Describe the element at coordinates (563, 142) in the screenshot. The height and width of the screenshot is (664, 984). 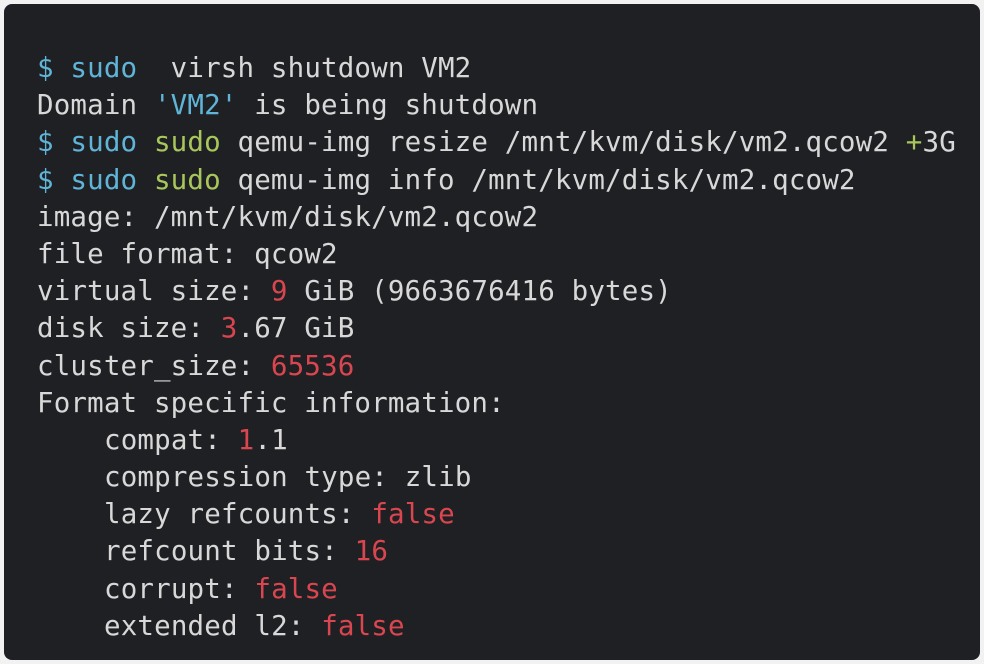
I see `token-text: qemu-img resize /mnt/kvm/disk/vm2.qcow2` at that location.